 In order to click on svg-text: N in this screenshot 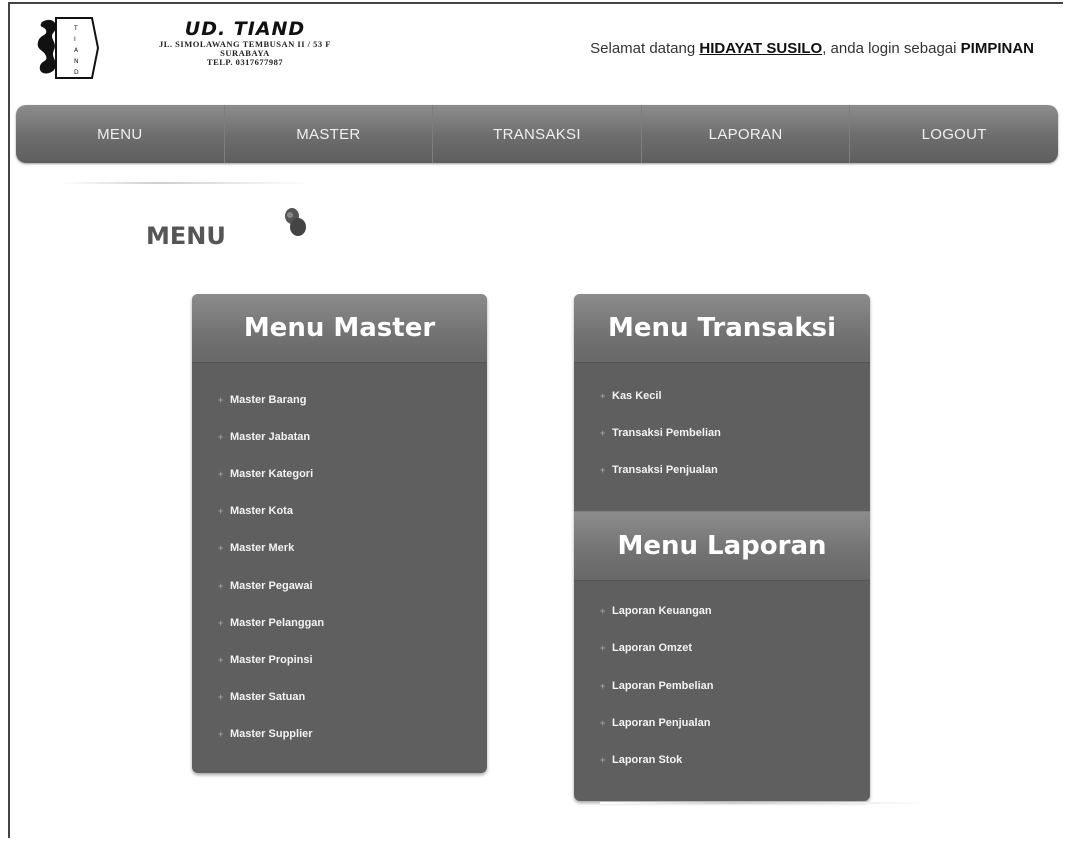, I will do `click(76, 61)`.